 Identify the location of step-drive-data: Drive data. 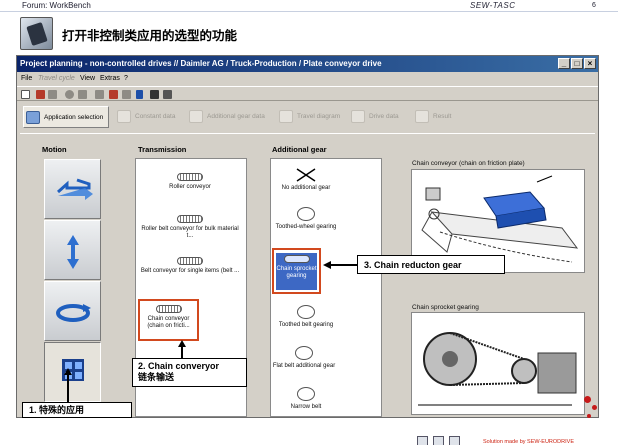
(378, 117).